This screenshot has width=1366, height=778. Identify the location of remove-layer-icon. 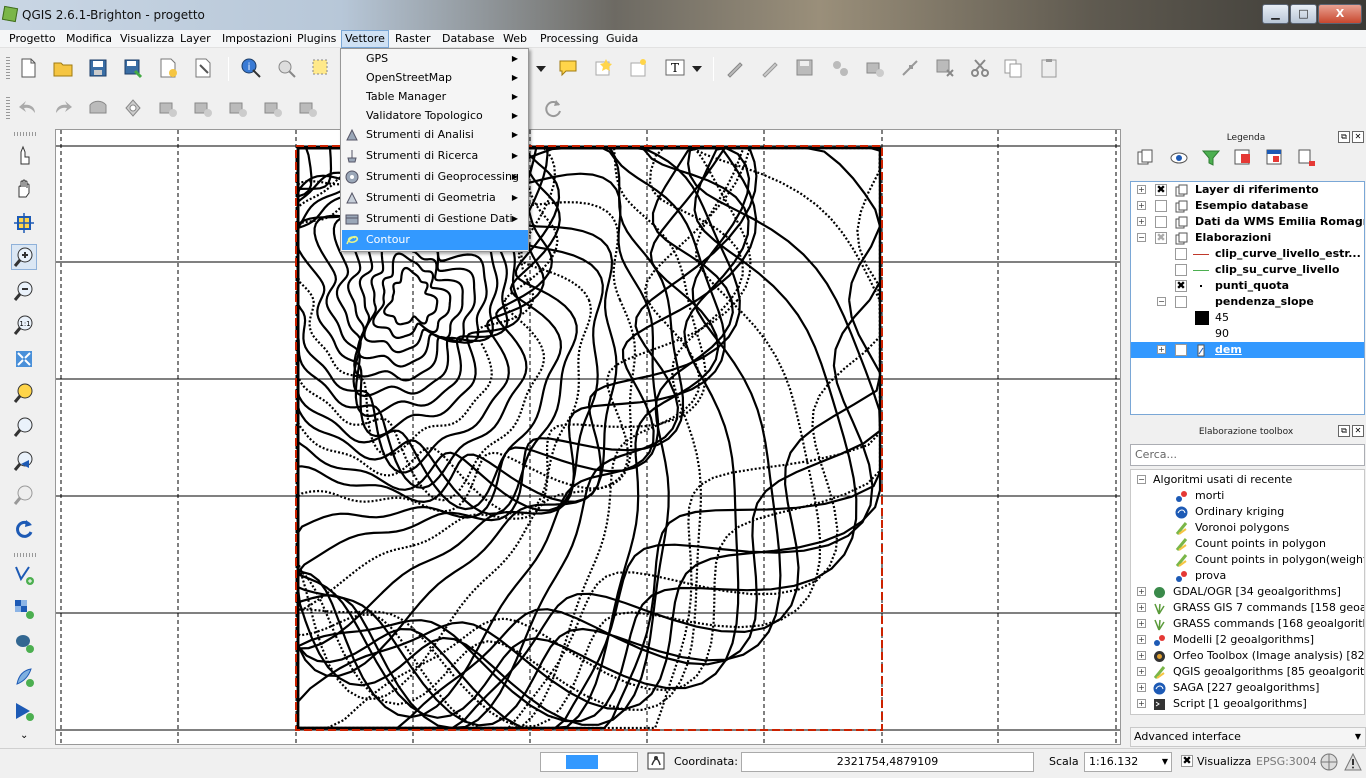
(1307, 158).